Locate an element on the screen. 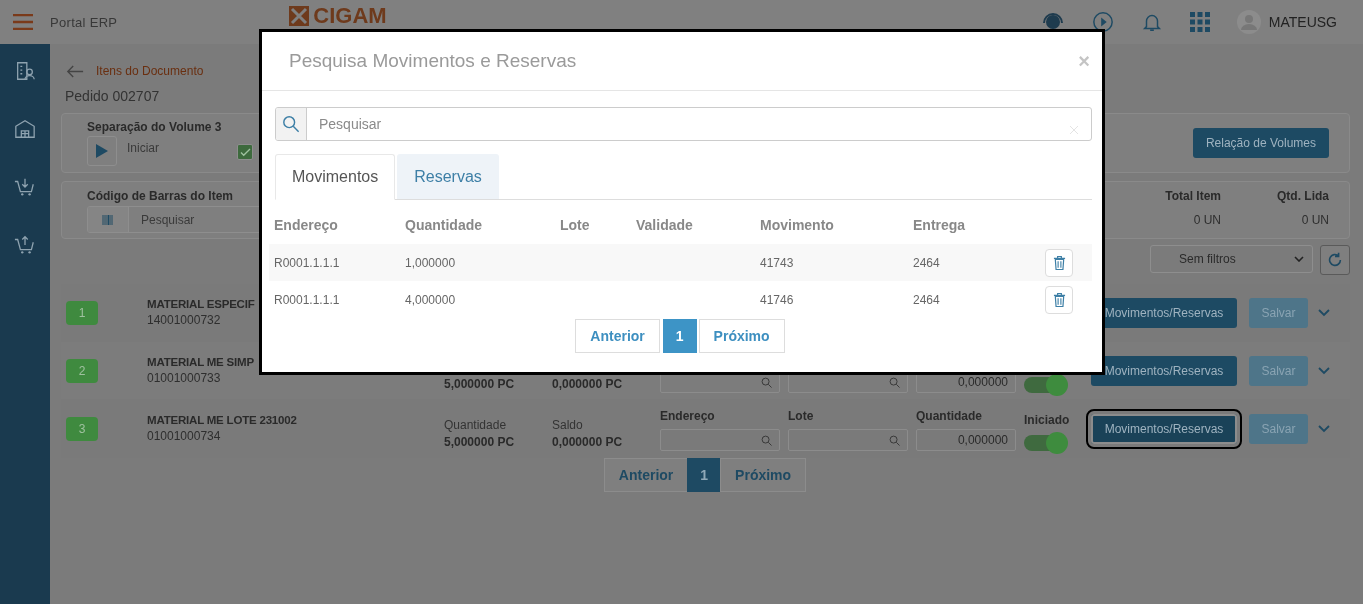 This screenshot has width=1363, height=604. tab: Movimentos is located at coordinates (335, 177).